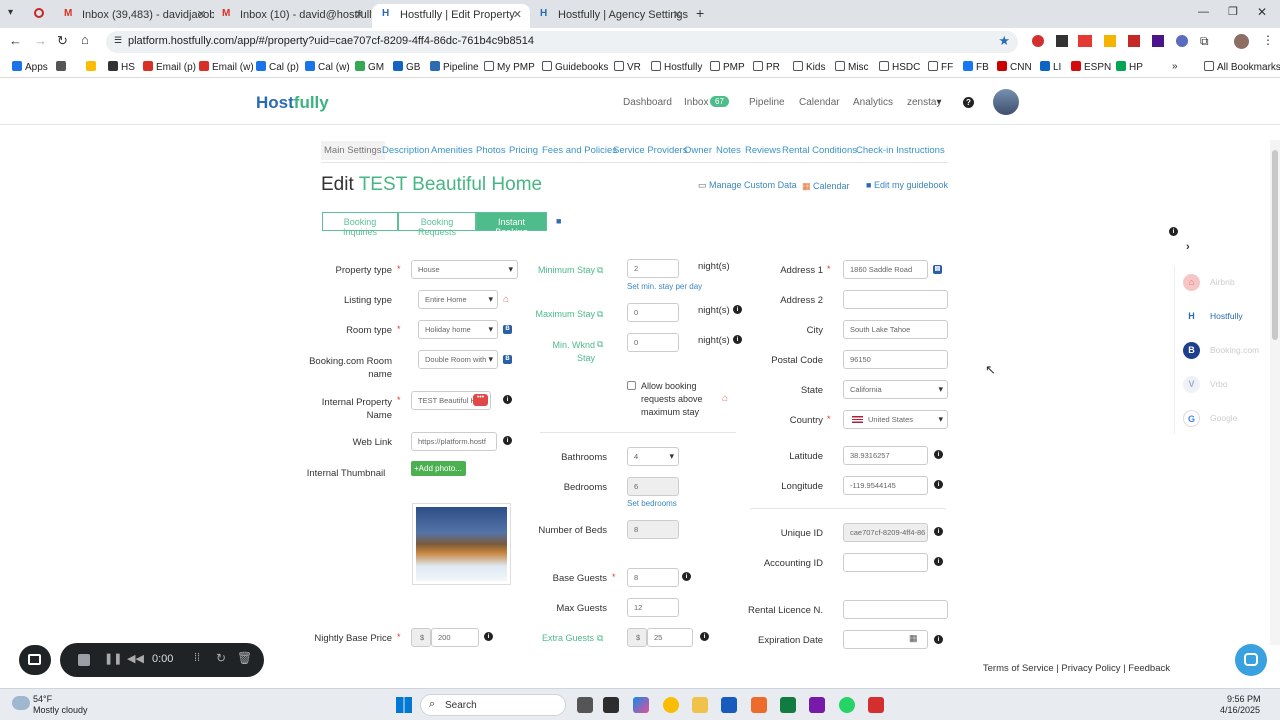 This screenshot has height=720, width=1280. What do you see at coordinates (292, 16) in the screenshot?
I see `tab-gmail-work: M Inbox (10) - david@hostfully.co ✕` at bounding box center [292, 16].